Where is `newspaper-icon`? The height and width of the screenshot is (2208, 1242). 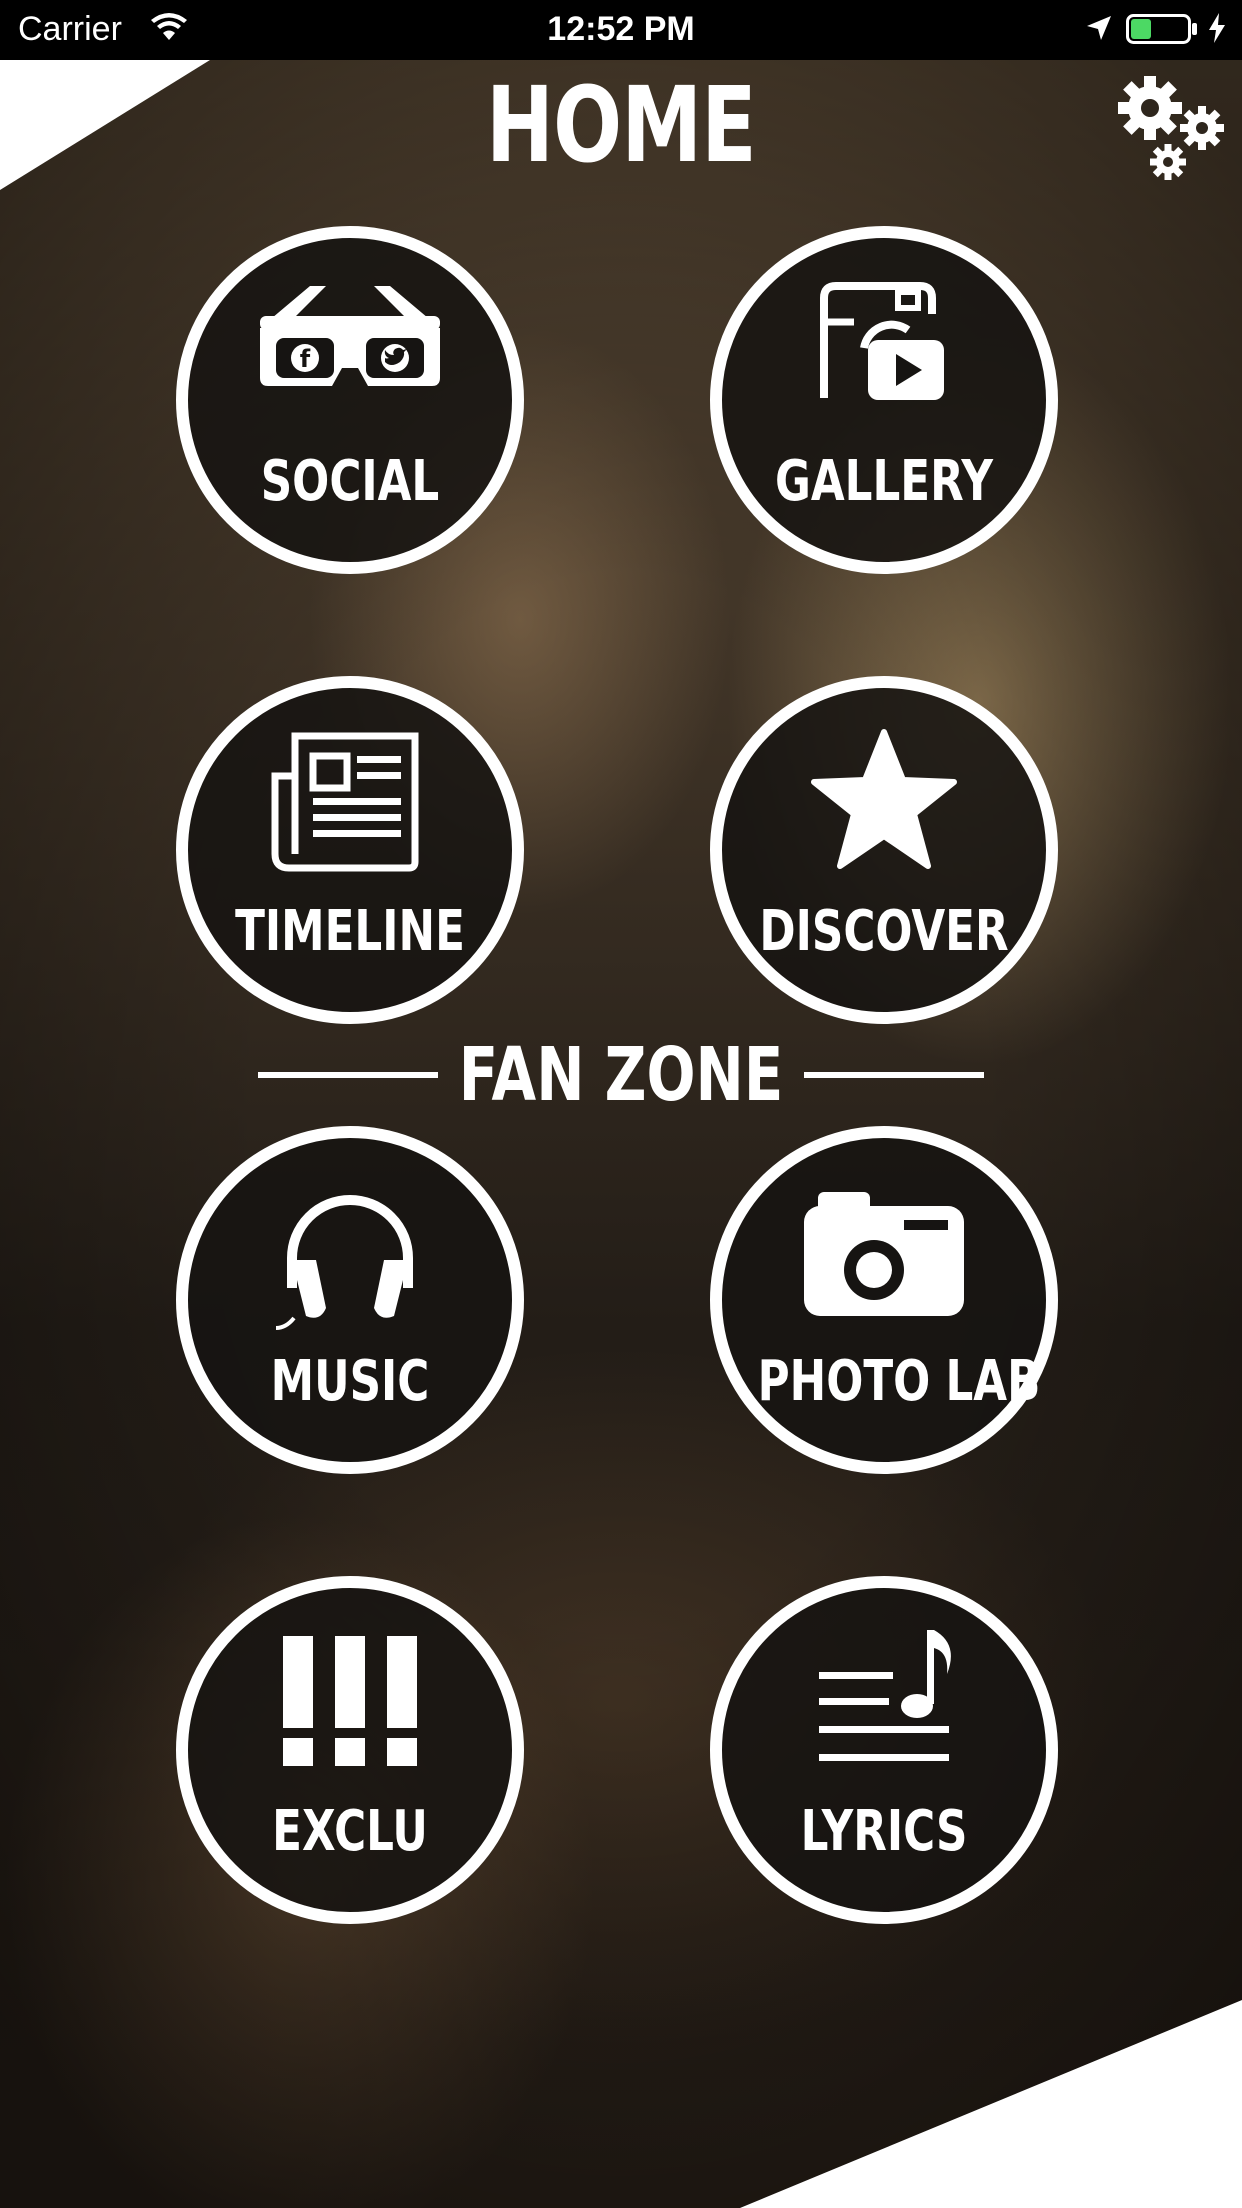 newspaper-icon is located at coordinates (345, 802).